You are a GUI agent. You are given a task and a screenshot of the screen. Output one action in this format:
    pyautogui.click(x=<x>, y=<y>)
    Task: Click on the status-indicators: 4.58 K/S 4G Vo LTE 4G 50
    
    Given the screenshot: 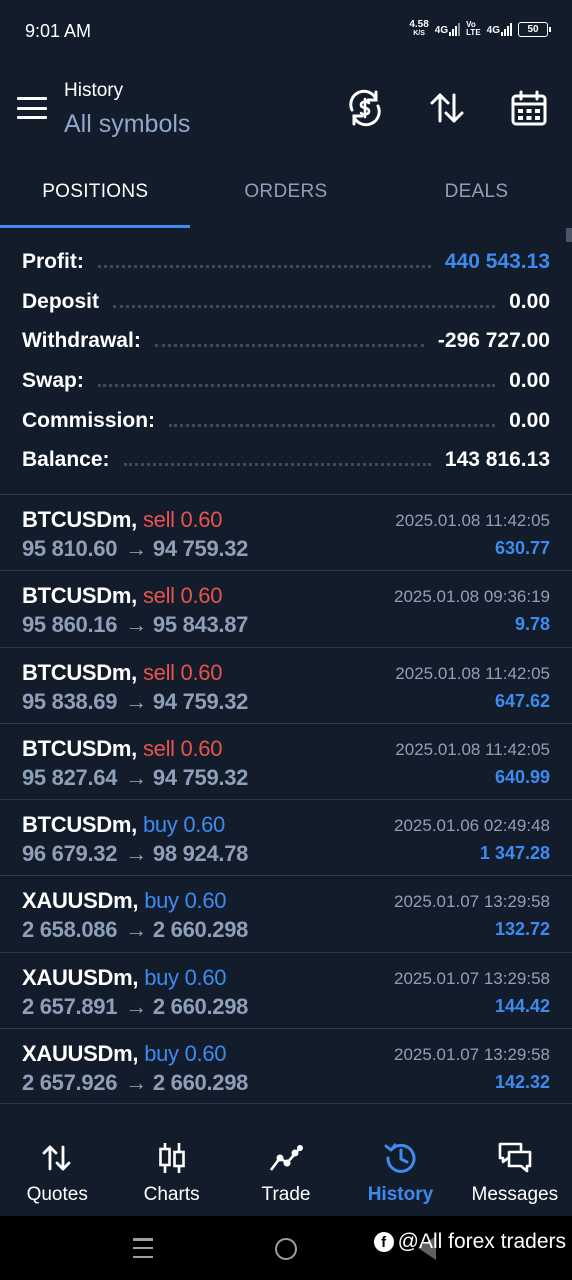 What is the action you would take?
    pyautogui.click(x=480, y=29)
    